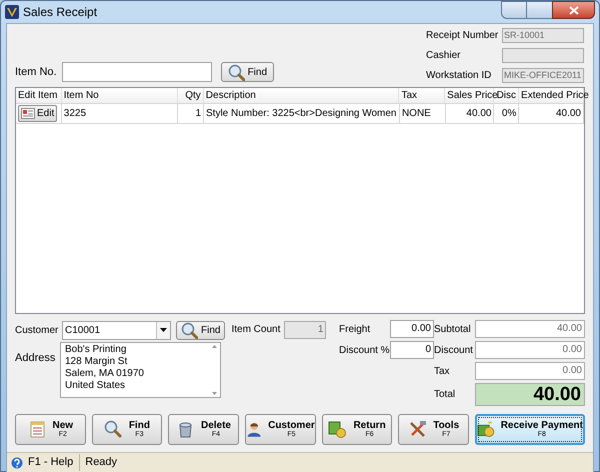 The height and width of the screenshot is (472, 600). What do you see at coordinates (96, 362) in the screenshot?
I see `address-line: 128 Margin St` at bounding box center [96, 362].